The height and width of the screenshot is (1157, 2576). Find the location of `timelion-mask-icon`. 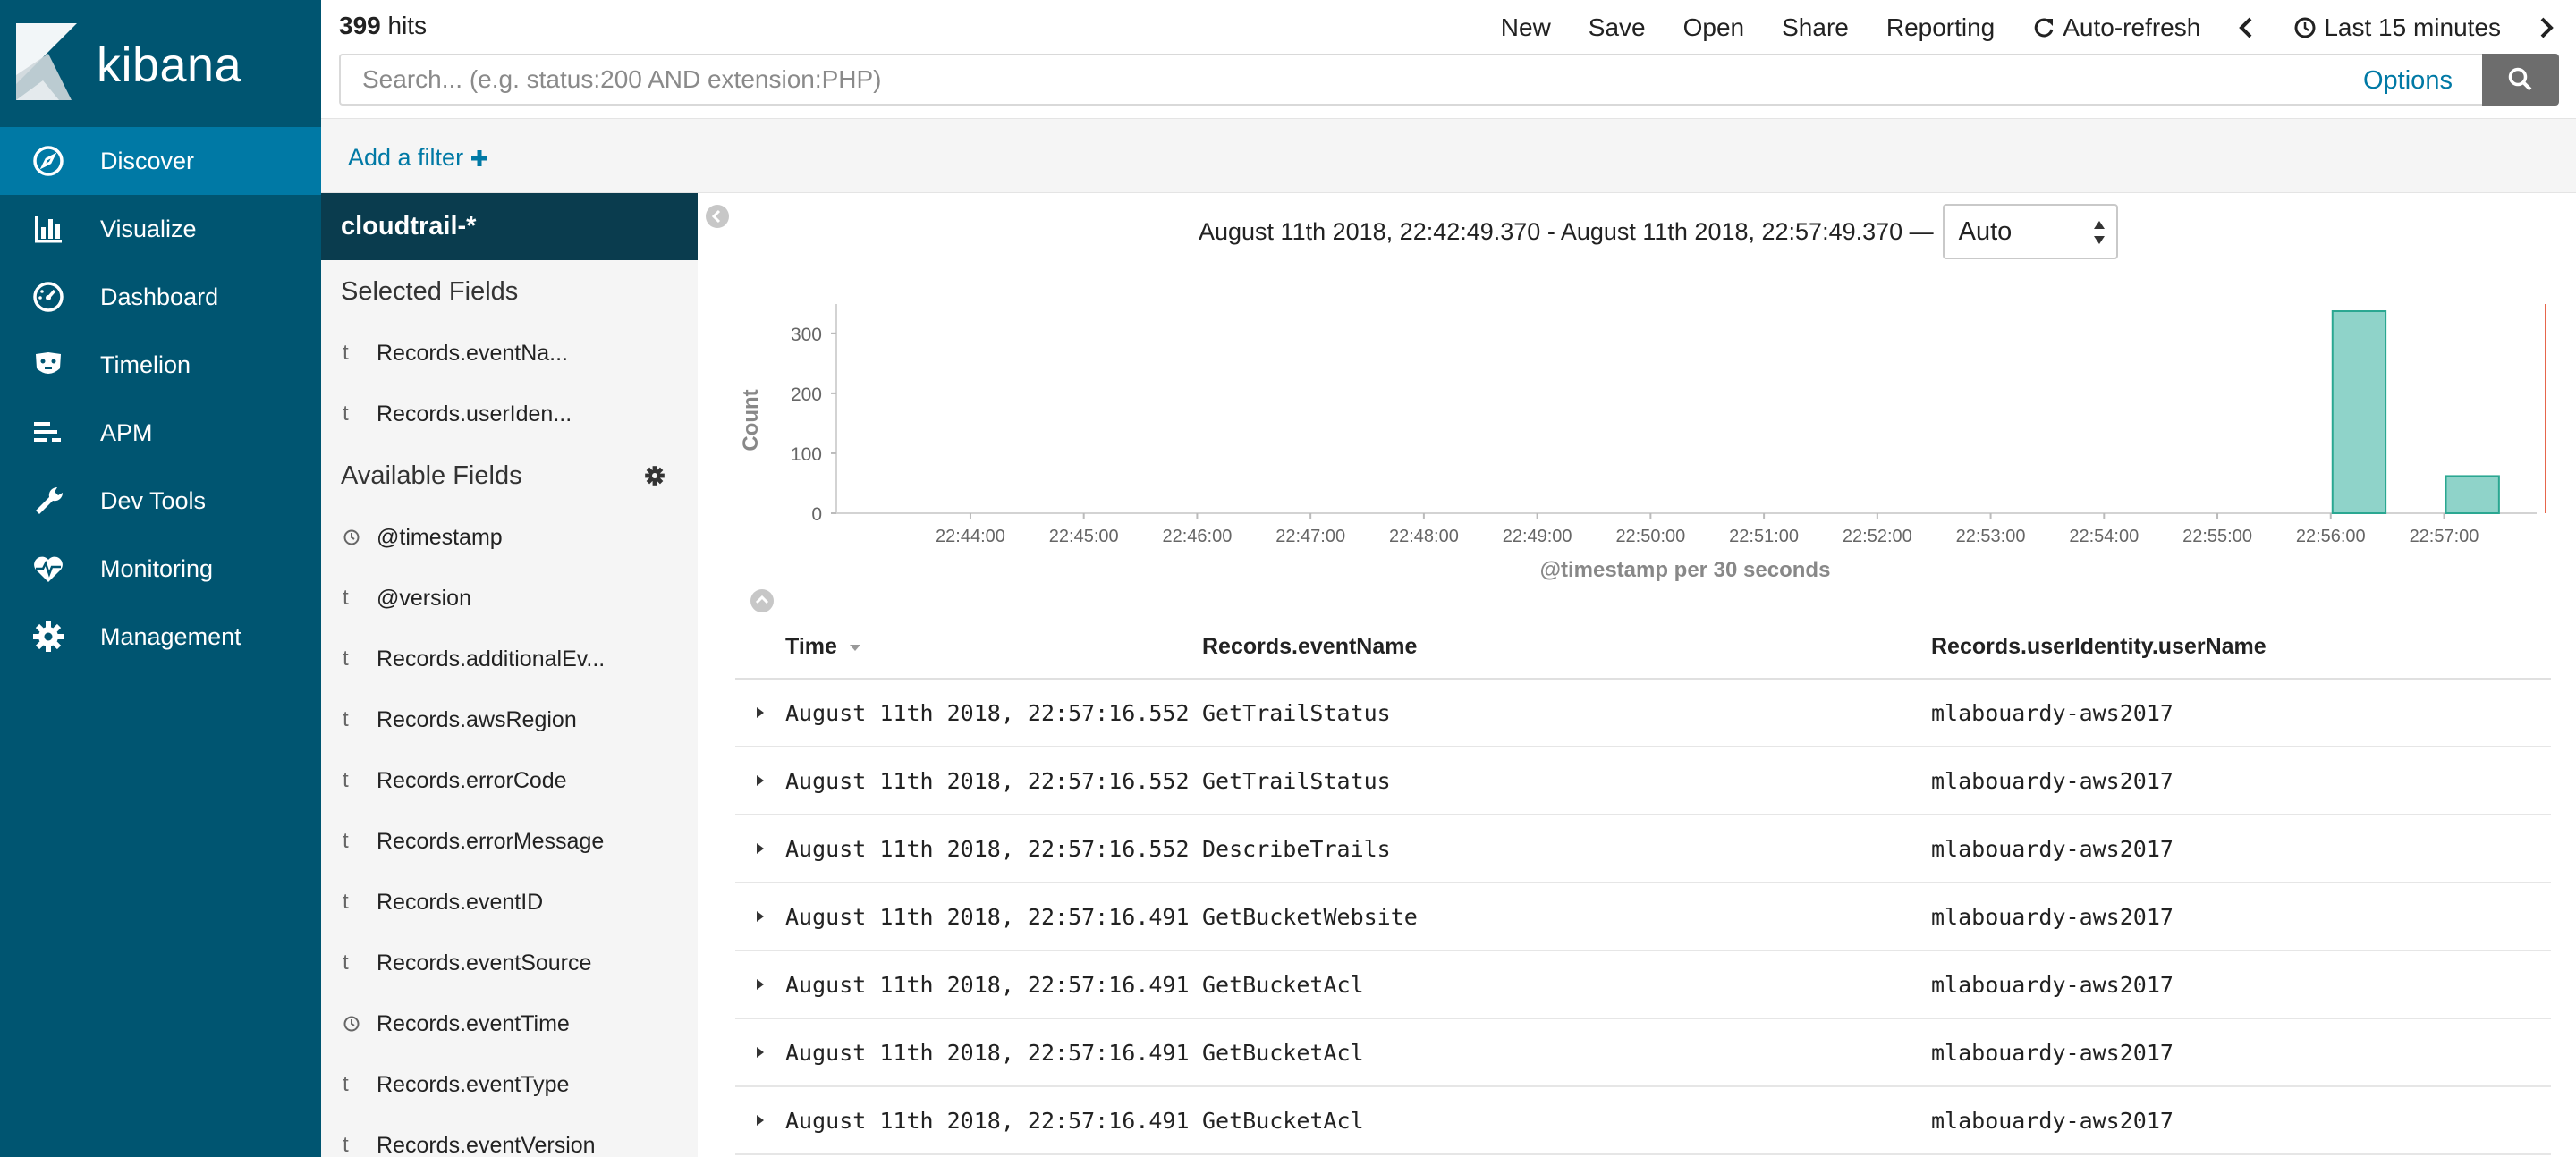

timelion-mask-icon is located at coordinates (48, 363).